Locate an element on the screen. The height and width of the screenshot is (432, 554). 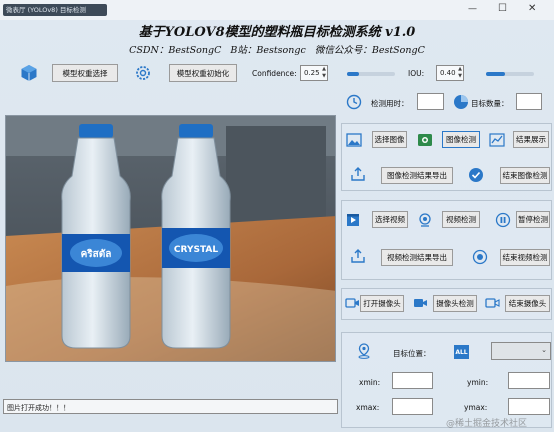
pause-detect-button: 暂停检测 is located at coordinates (533, 219).